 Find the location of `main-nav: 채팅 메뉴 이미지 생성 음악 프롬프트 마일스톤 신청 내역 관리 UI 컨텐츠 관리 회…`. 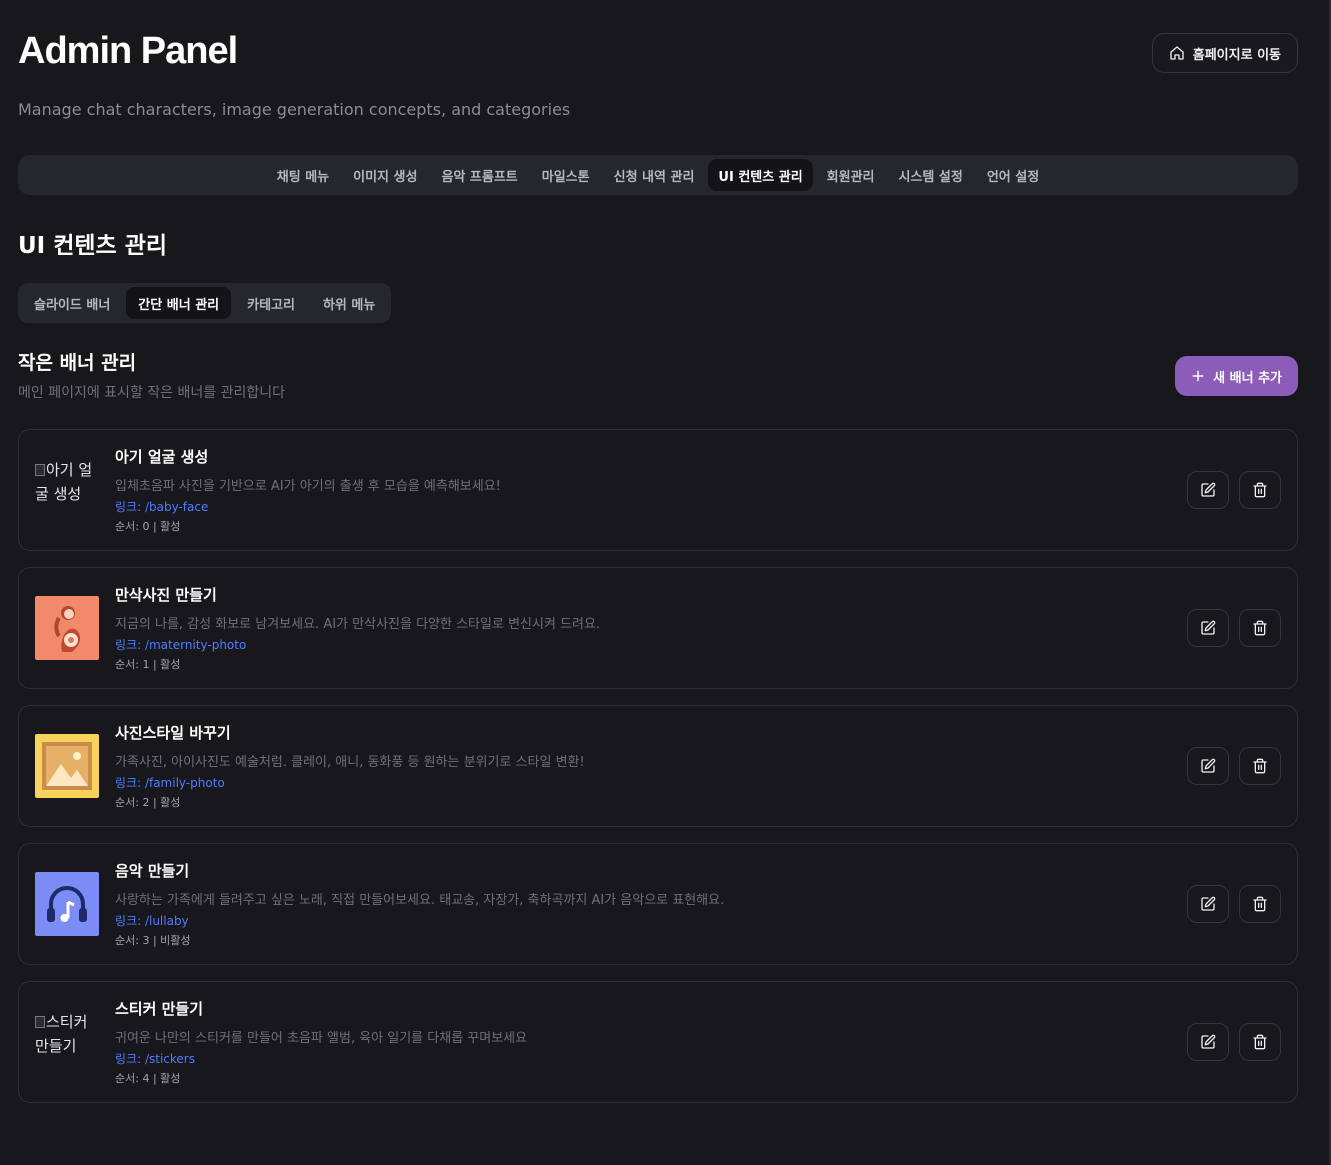

main-nav: 채팅 메뉴 이미지 생성 음악 프롬프트 마일스톤 신청 내역 관리 UI 컨텐츠 관리 회… is located at coordinates (658, 175).